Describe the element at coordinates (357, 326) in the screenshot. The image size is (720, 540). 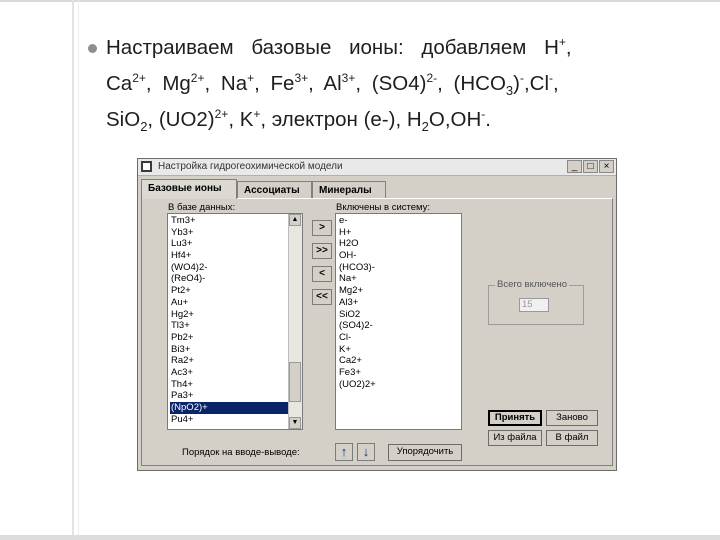
I see `system-list-item: (SO4)2-` at that location.